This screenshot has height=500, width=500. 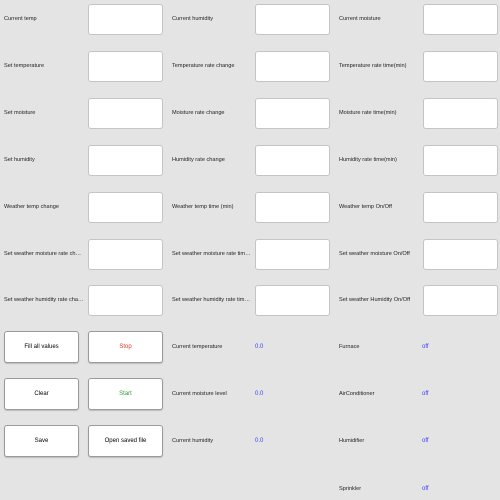 What do you see at coordinates (374, 254) in the screenshot?
I see `set-weather-moisture-onoff-label: Set weather moisture On/Off` at bounding box center [374, 254].